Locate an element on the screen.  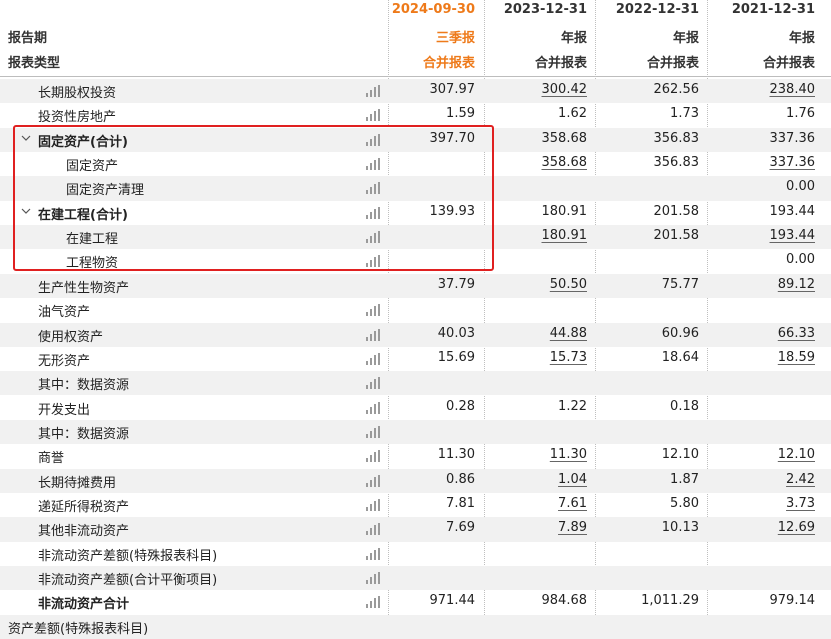
cell-value: 40.03 is located at coordinates (456, 333).